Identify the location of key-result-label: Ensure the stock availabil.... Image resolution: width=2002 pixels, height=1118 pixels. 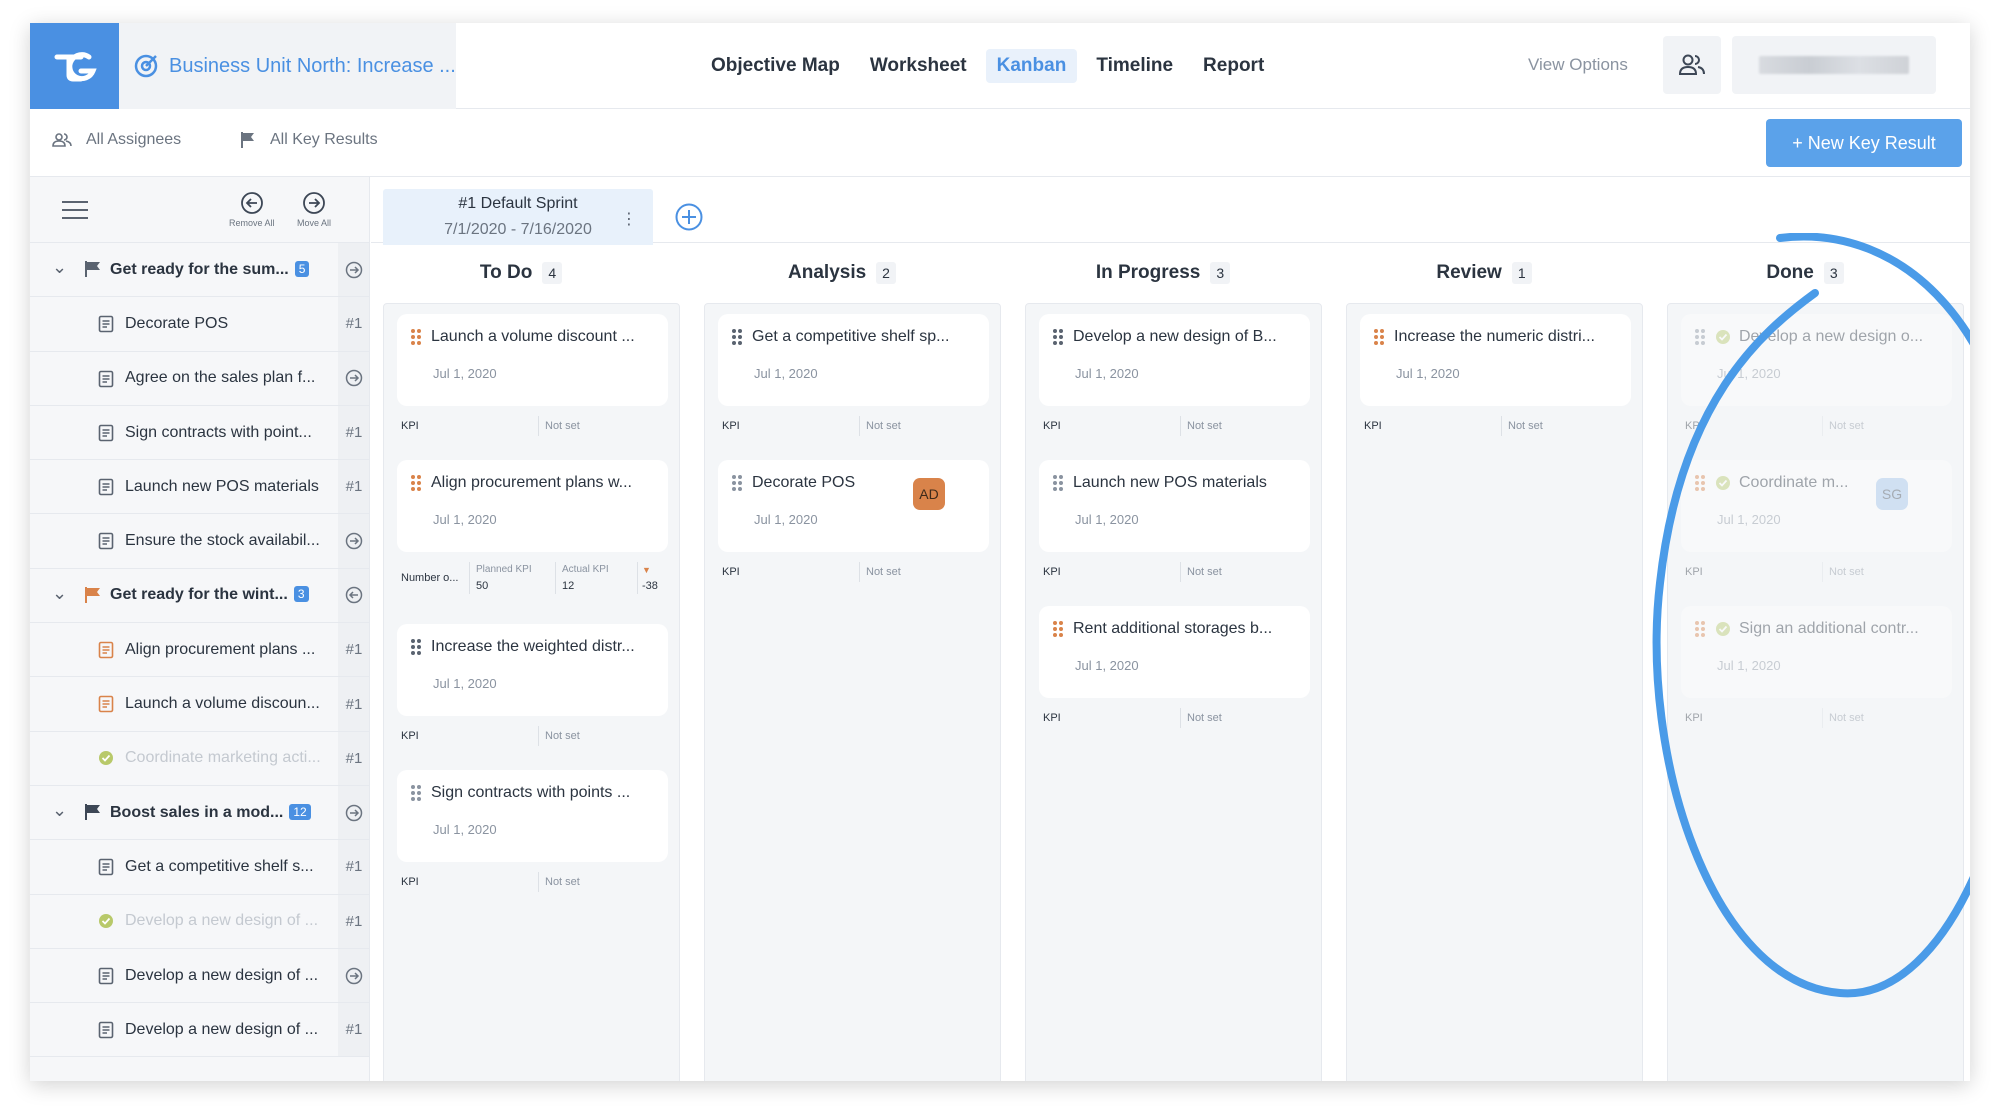
(222, 541).